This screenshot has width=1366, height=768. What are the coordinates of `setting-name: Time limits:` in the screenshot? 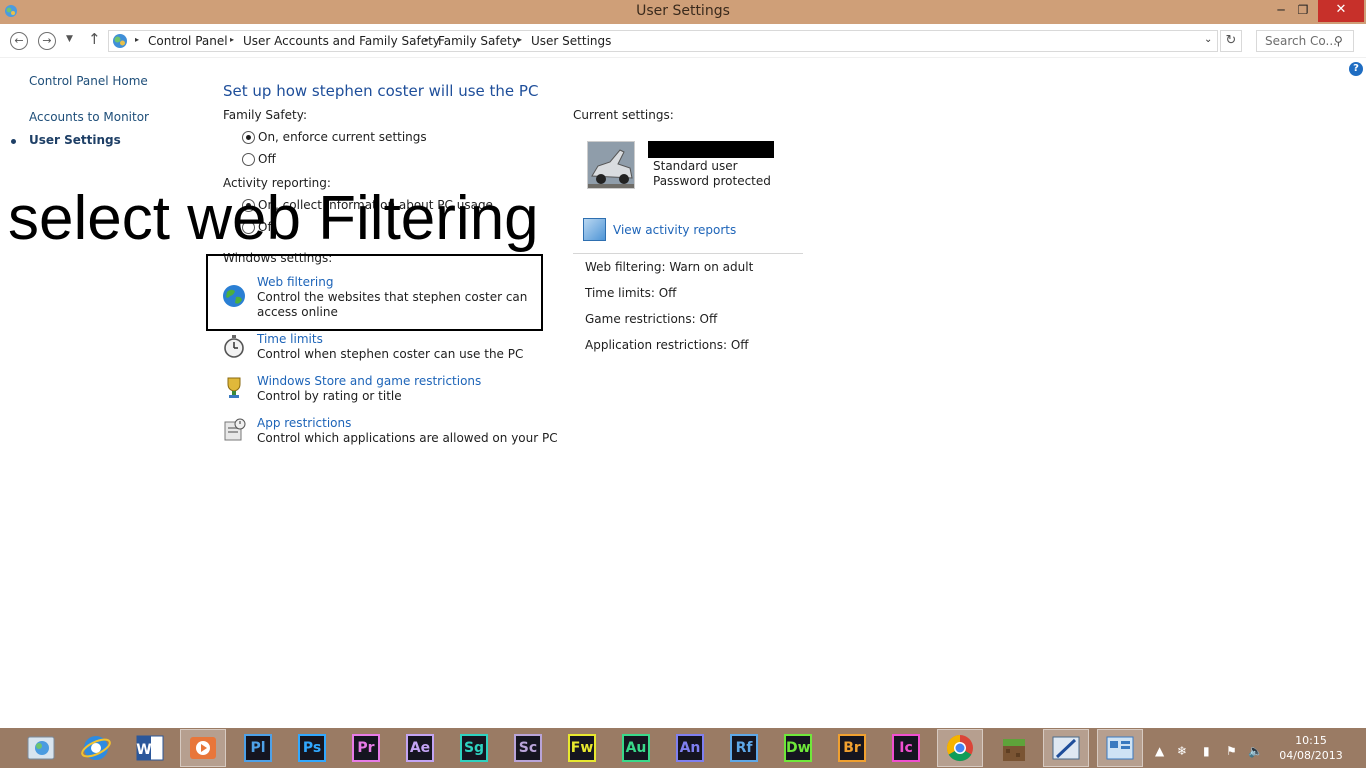 It's located at (620, 293).